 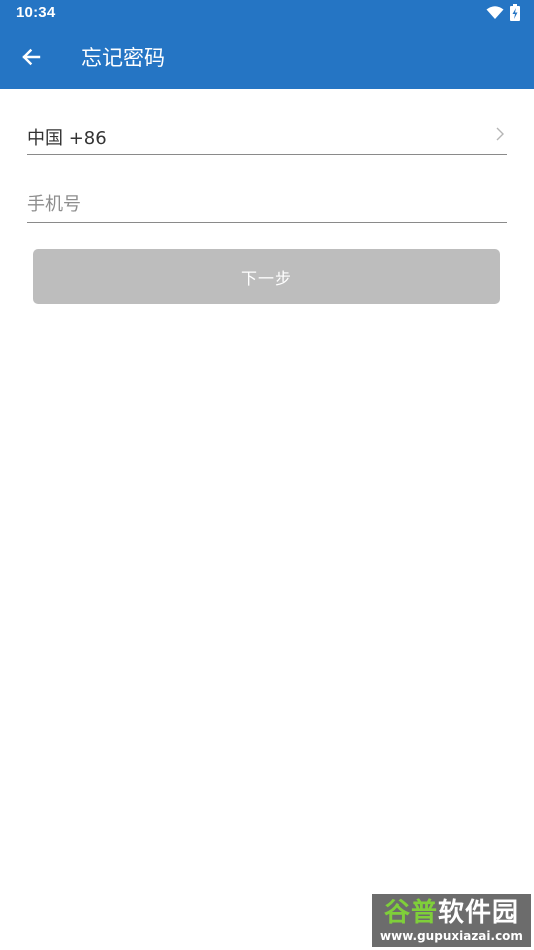 I want to click on arrow-left-icon, so click(x=31, y=59).